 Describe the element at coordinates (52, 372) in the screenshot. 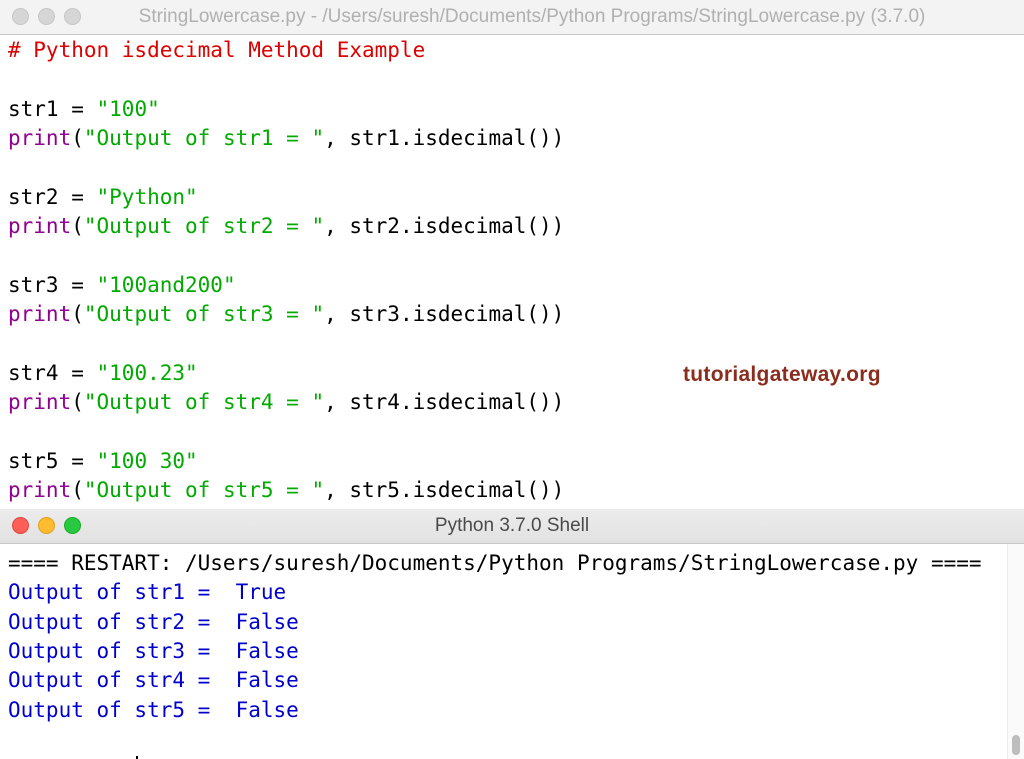

I see `code-token: str4 =` at that location.